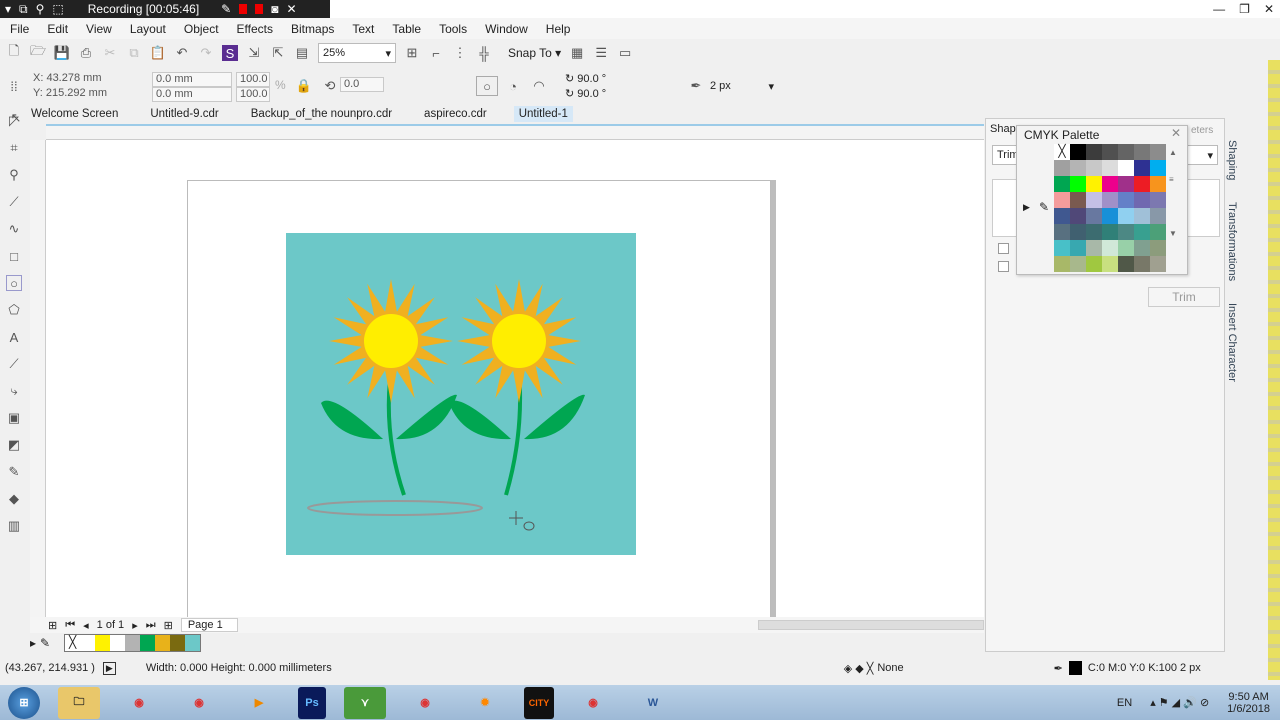 The image size is (1280, 720). I want to click on menu-file: File, so click(19, 29).